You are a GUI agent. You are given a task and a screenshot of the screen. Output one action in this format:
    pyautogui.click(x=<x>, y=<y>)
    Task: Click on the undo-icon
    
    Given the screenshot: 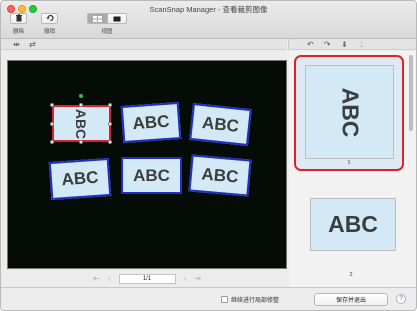 What is the action you would take?
    pyautogui.click(x=50, y=19)
    